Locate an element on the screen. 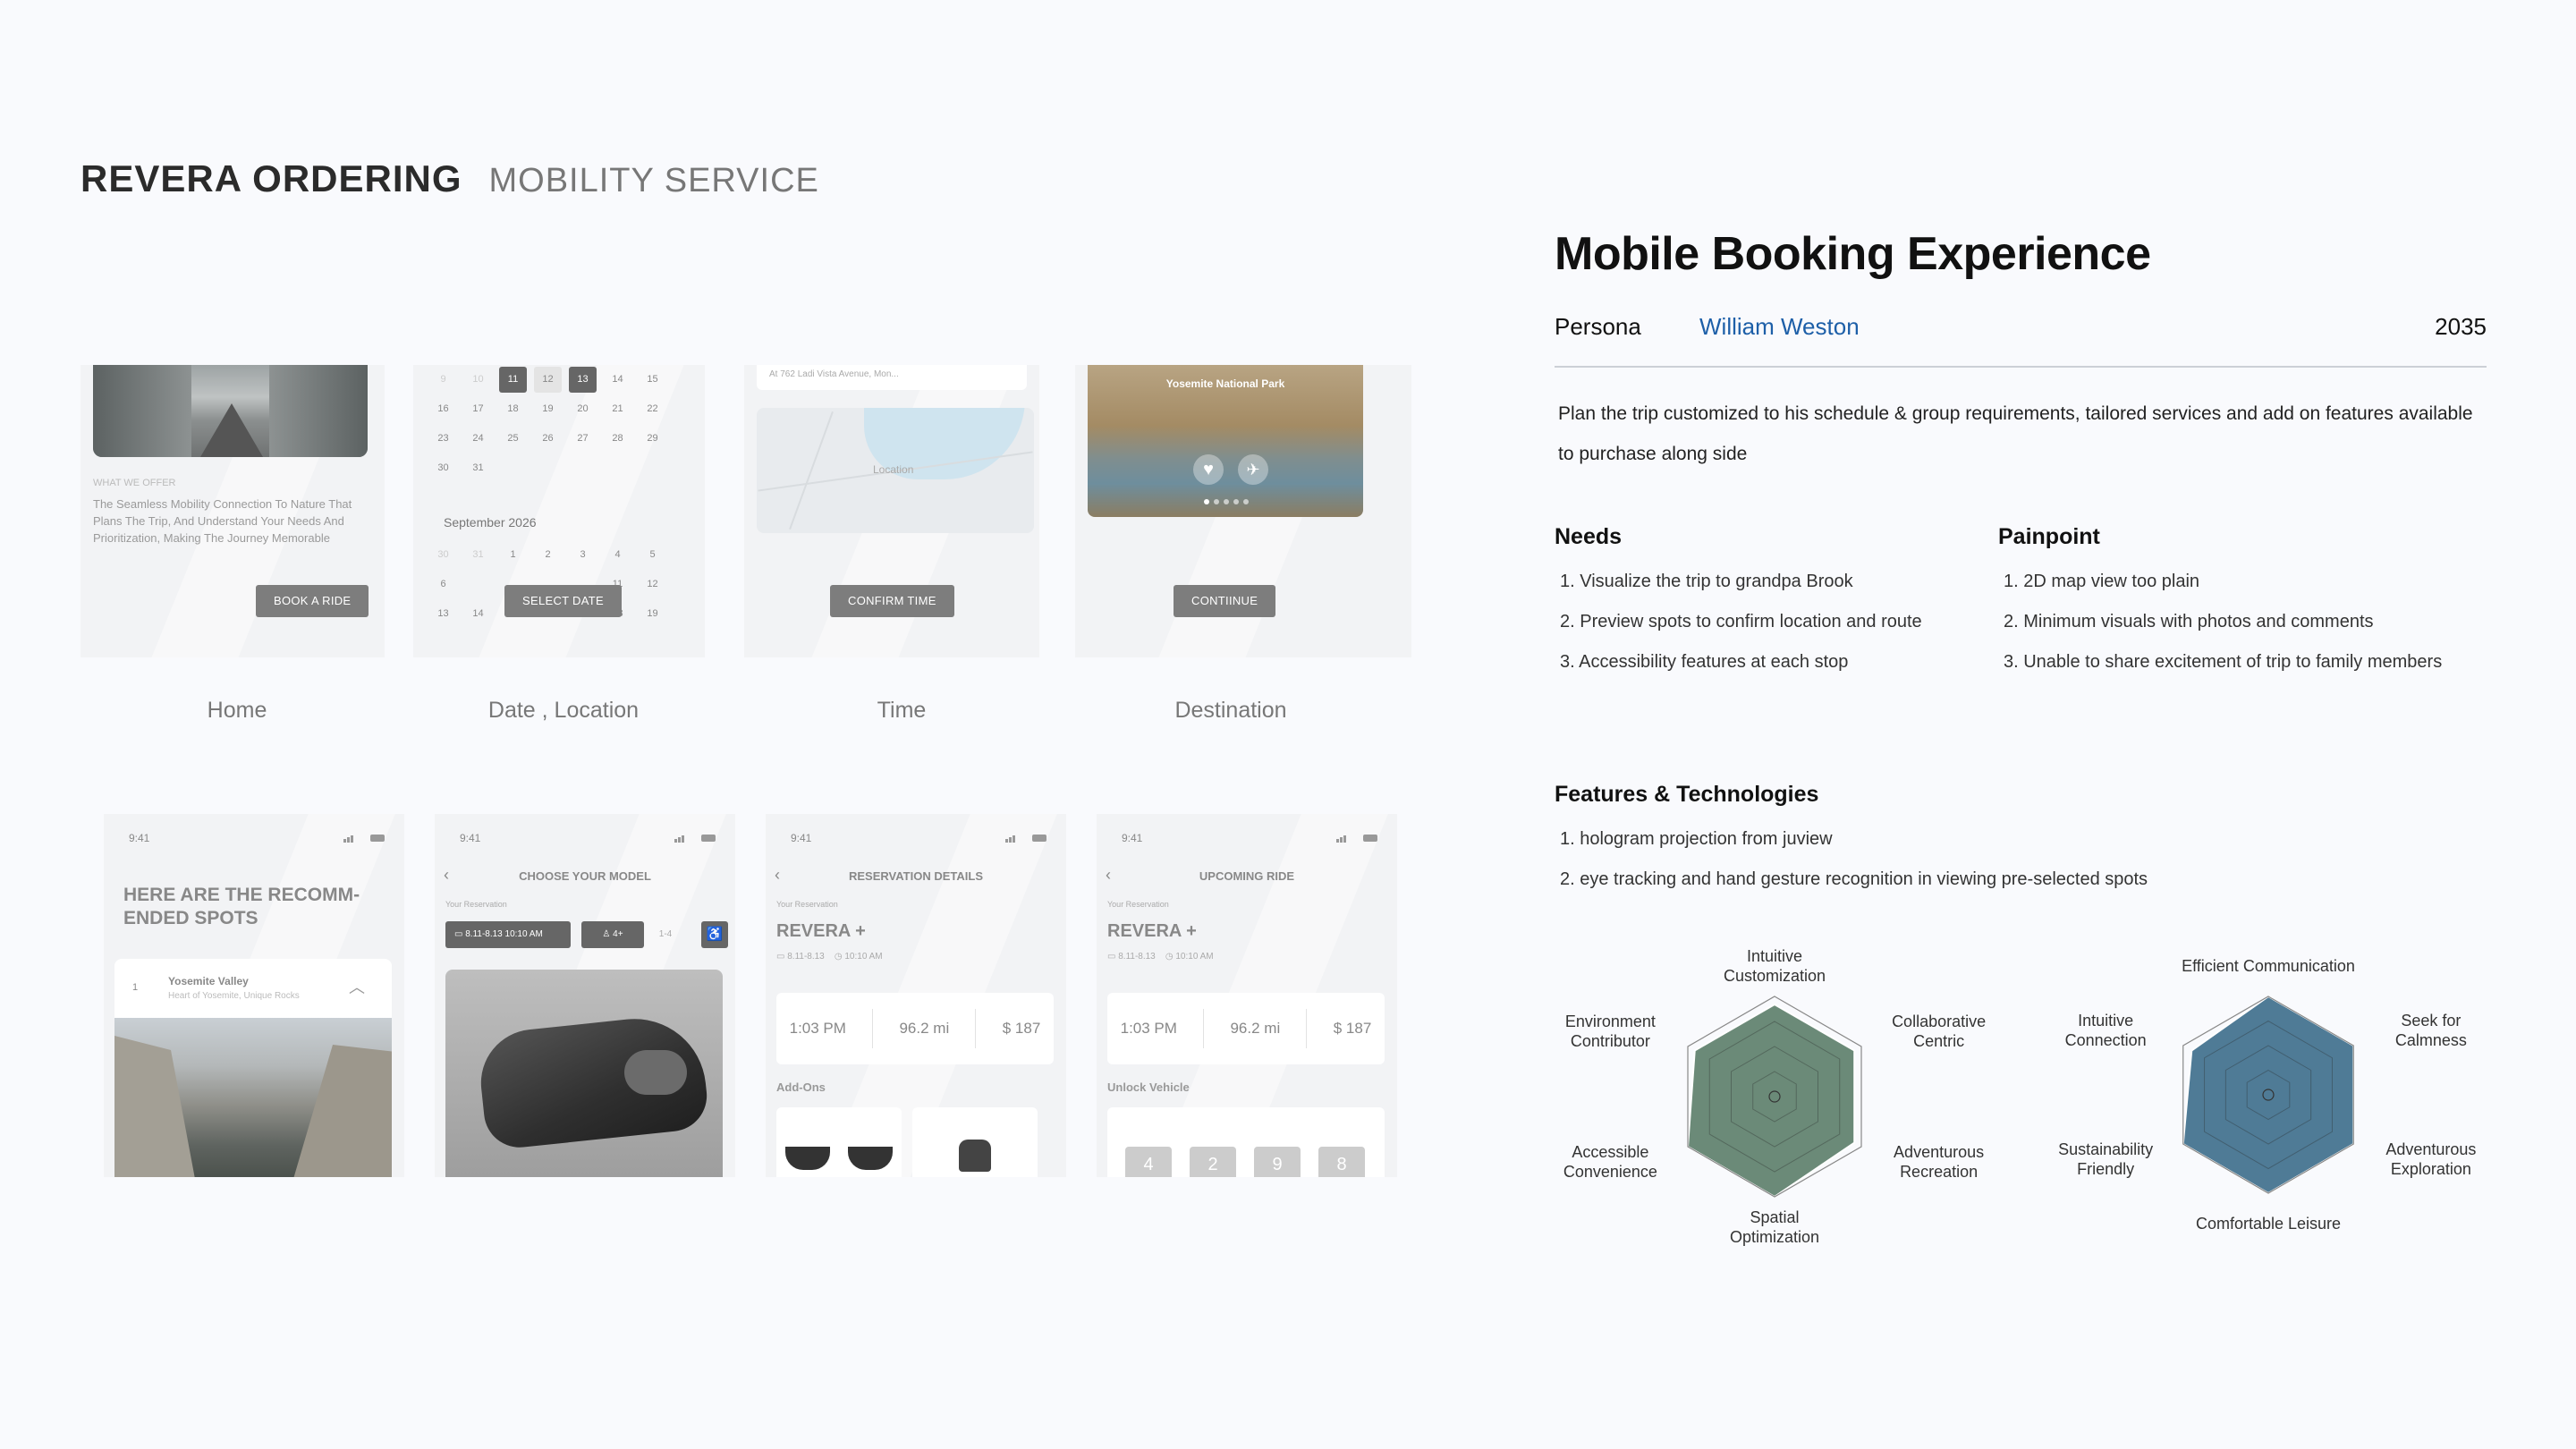 Image resolution: width=2576 pixels, height=1449 pixels. map-view: Location is located at coordinates (895, 470).